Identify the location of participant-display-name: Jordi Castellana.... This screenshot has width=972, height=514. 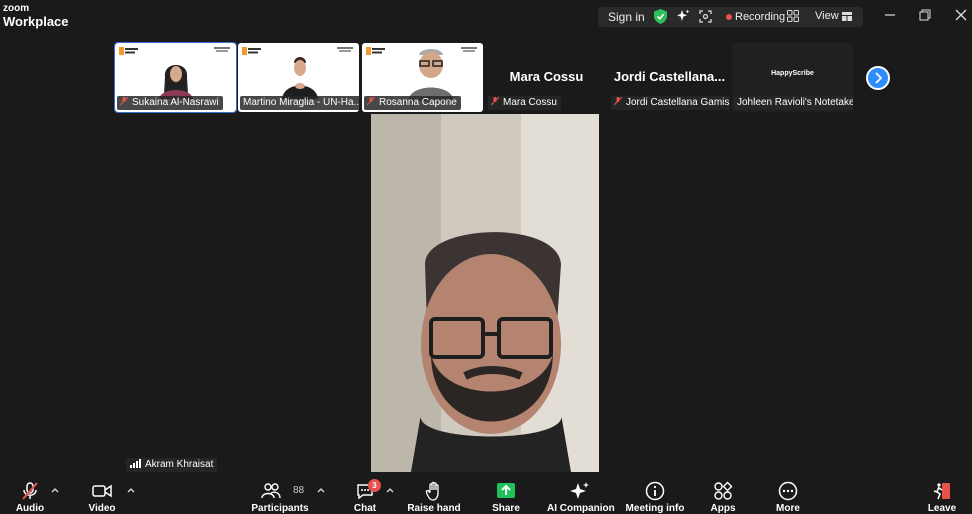
(669, 76).